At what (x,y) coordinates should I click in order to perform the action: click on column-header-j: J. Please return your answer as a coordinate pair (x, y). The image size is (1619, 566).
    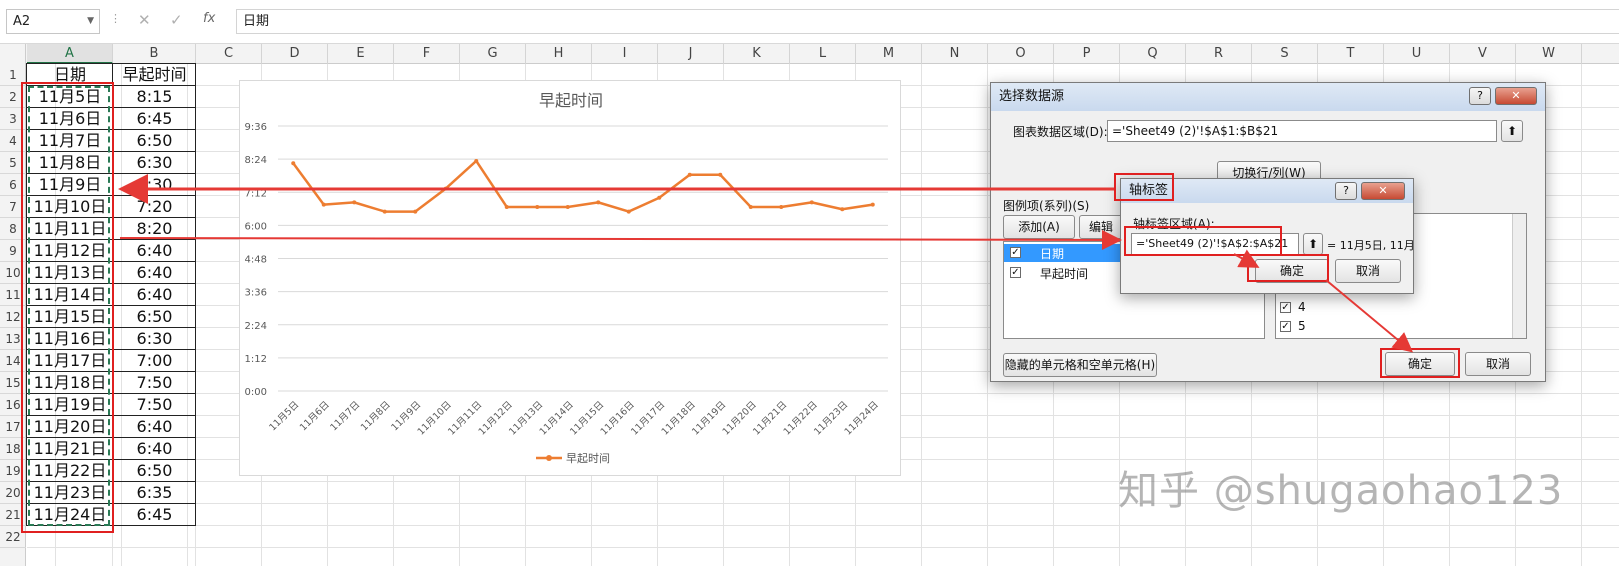
    Looking at the image, I should click on (691, 54).